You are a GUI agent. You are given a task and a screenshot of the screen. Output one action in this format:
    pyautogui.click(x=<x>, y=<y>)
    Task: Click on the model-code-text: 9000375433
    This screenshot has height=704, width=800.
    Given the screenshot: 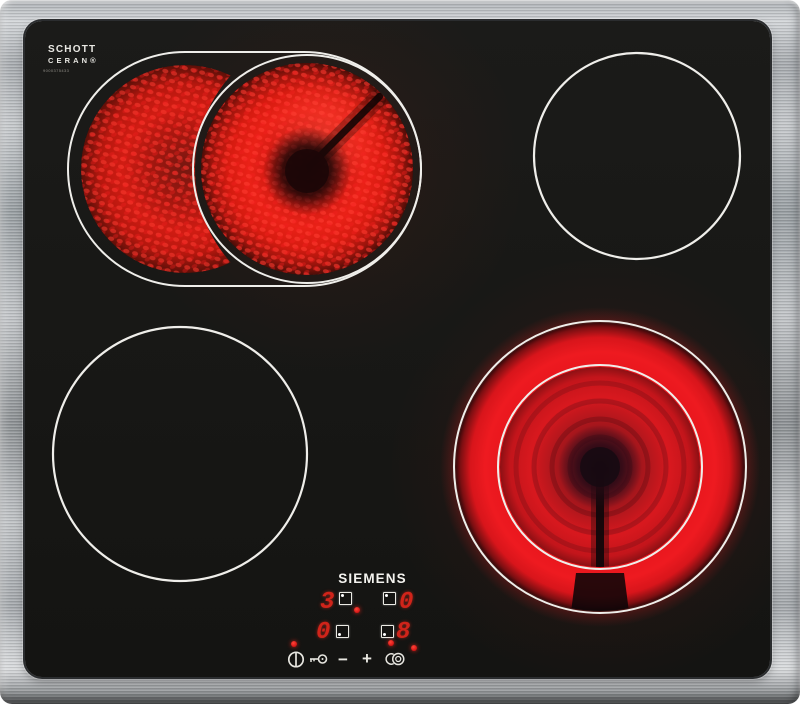 What is the action you would take?
    pyautogui.click(x=56, y=70)
    